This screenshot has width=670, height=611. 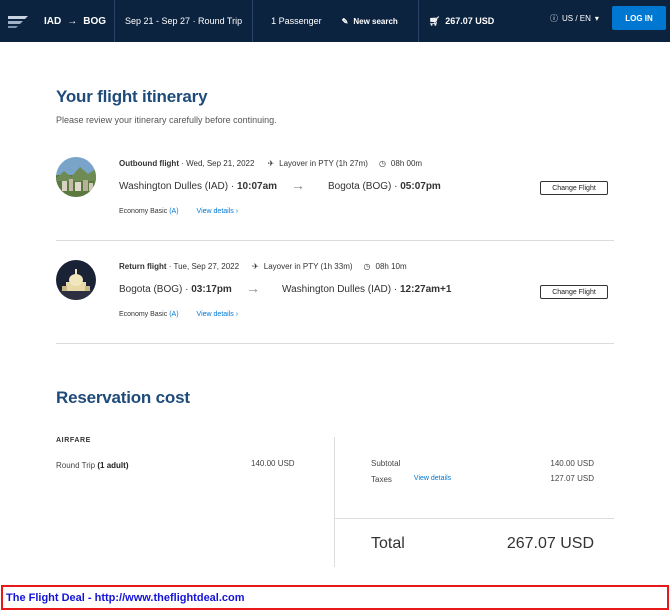 What do you see at coordinates (572, 463) in the screenshot?
I see `subtotal-value: 140.00 USD` at bounding box center [572, 463].